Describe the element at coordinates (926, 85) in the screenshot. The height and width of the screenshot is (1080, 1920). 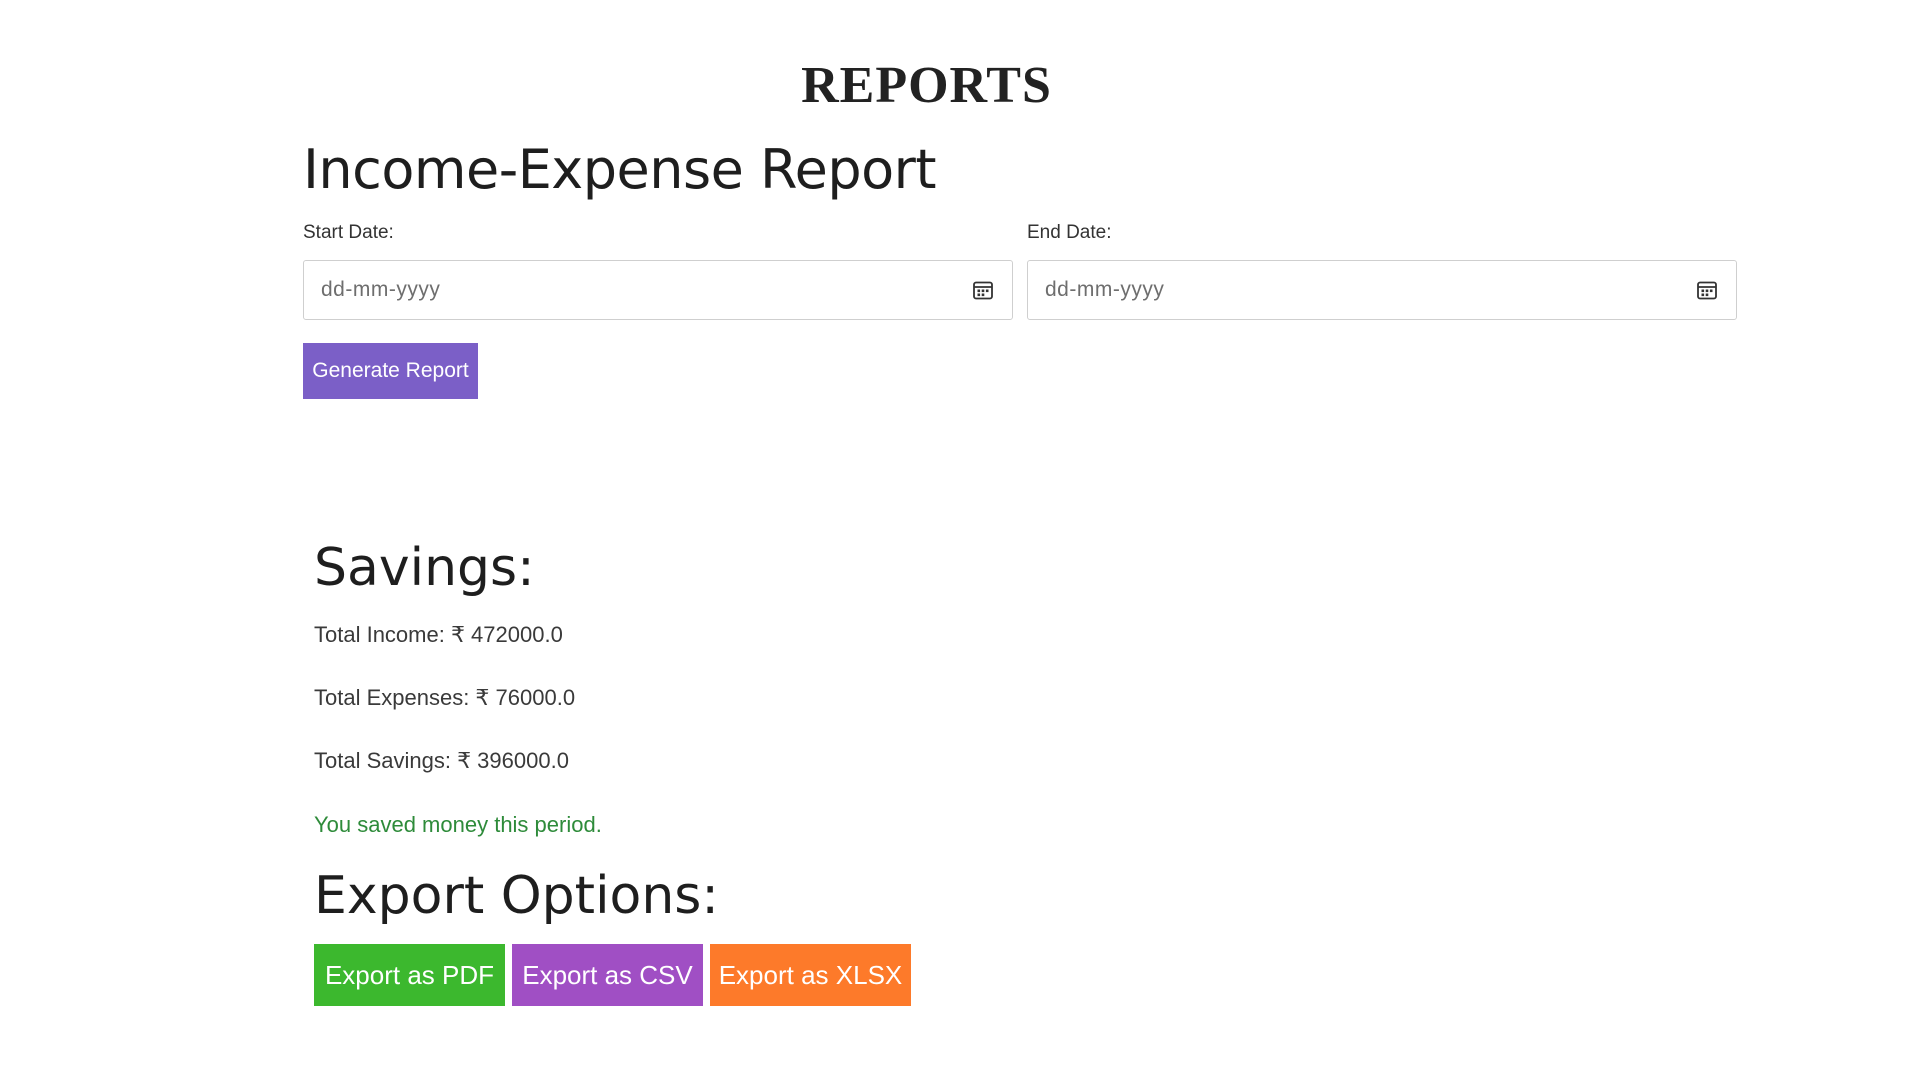
I see `page-heading: REPORTS` at that location.